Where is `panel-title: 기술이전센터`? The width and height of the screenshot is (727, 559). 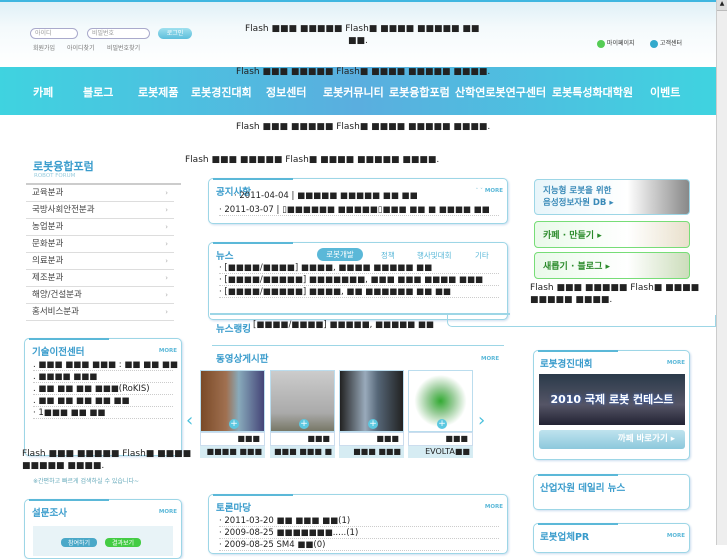
panel-title: 기술이전센터 is located at coordinates (58, 352).